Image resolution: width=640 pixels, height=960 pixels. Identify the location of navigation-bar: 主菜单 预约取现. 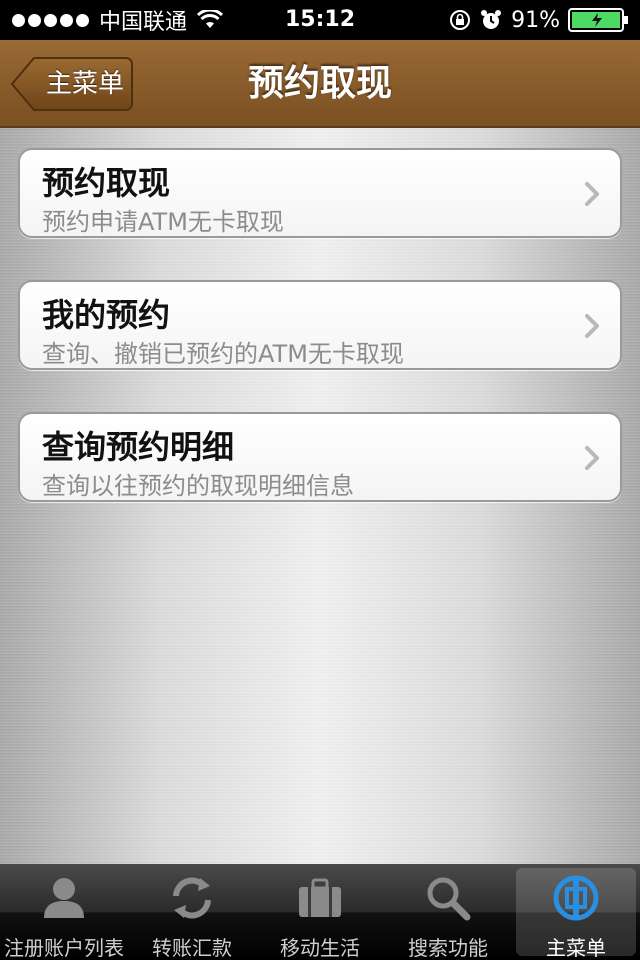
(320, 84).